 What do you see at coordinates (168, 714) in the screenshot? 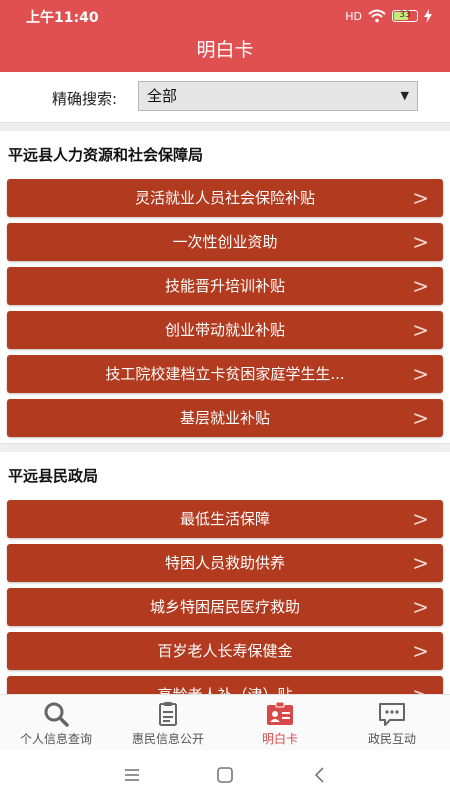
I see `clipboard-icon` at bounding box center [168, 714].